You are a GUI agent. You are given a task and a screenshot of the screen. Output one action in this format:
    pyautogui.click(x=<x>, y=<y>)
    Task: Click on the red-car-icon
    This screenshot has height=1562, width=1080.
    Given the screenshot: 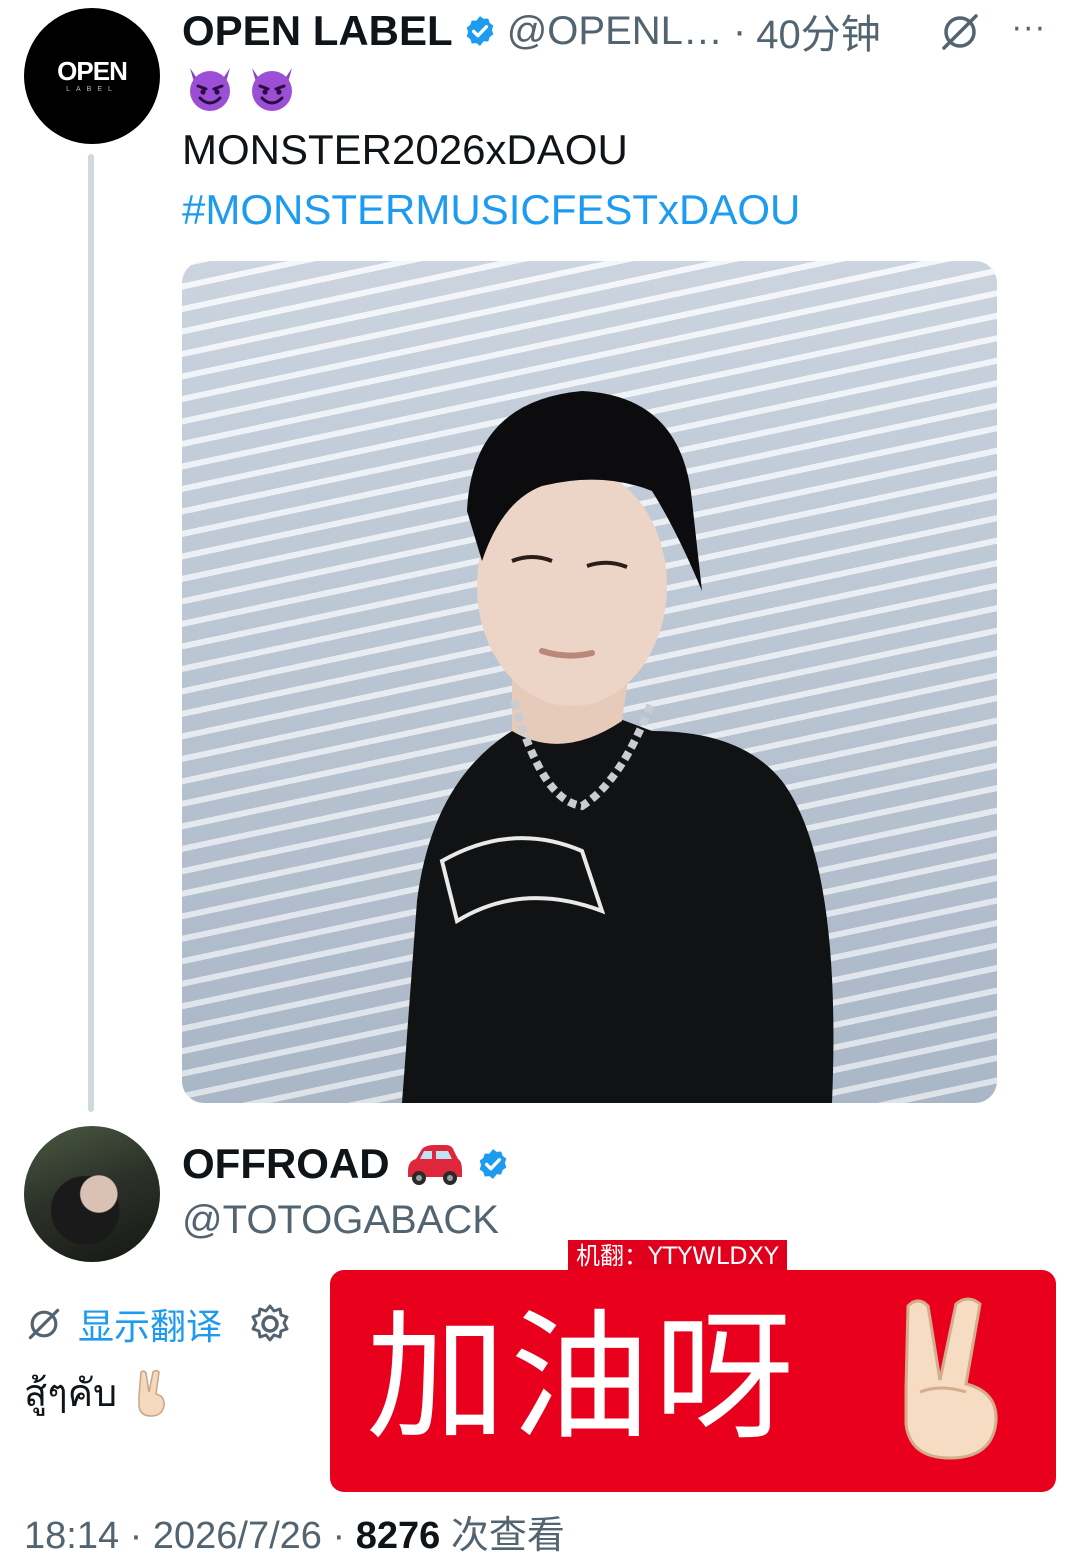 What is the action you would take?
    pyautogui.click(x=434, y=1165)
    